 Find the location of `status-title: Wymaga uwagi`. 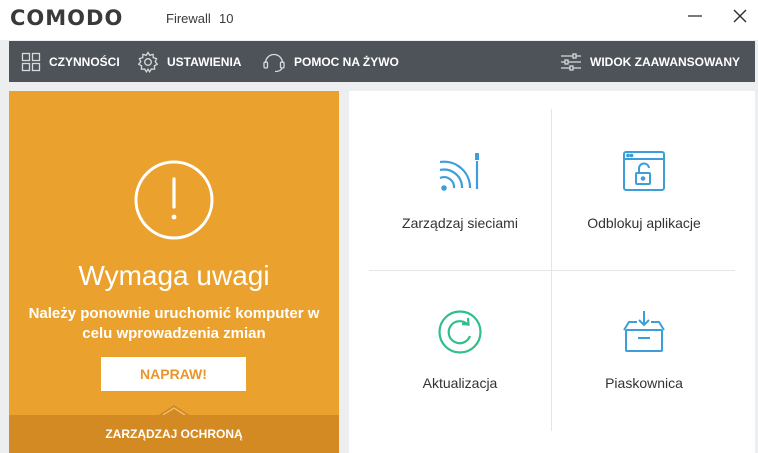

status-title: Wymaga uwagi is located at coordinates (174, 275).